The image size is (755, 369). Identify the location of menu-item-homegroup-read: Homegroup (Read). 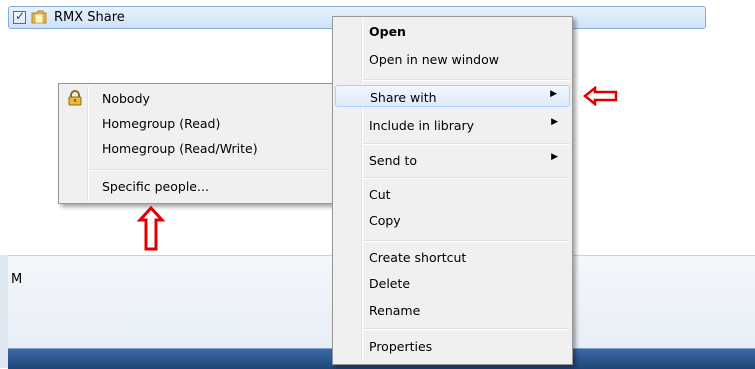
(195, 123).